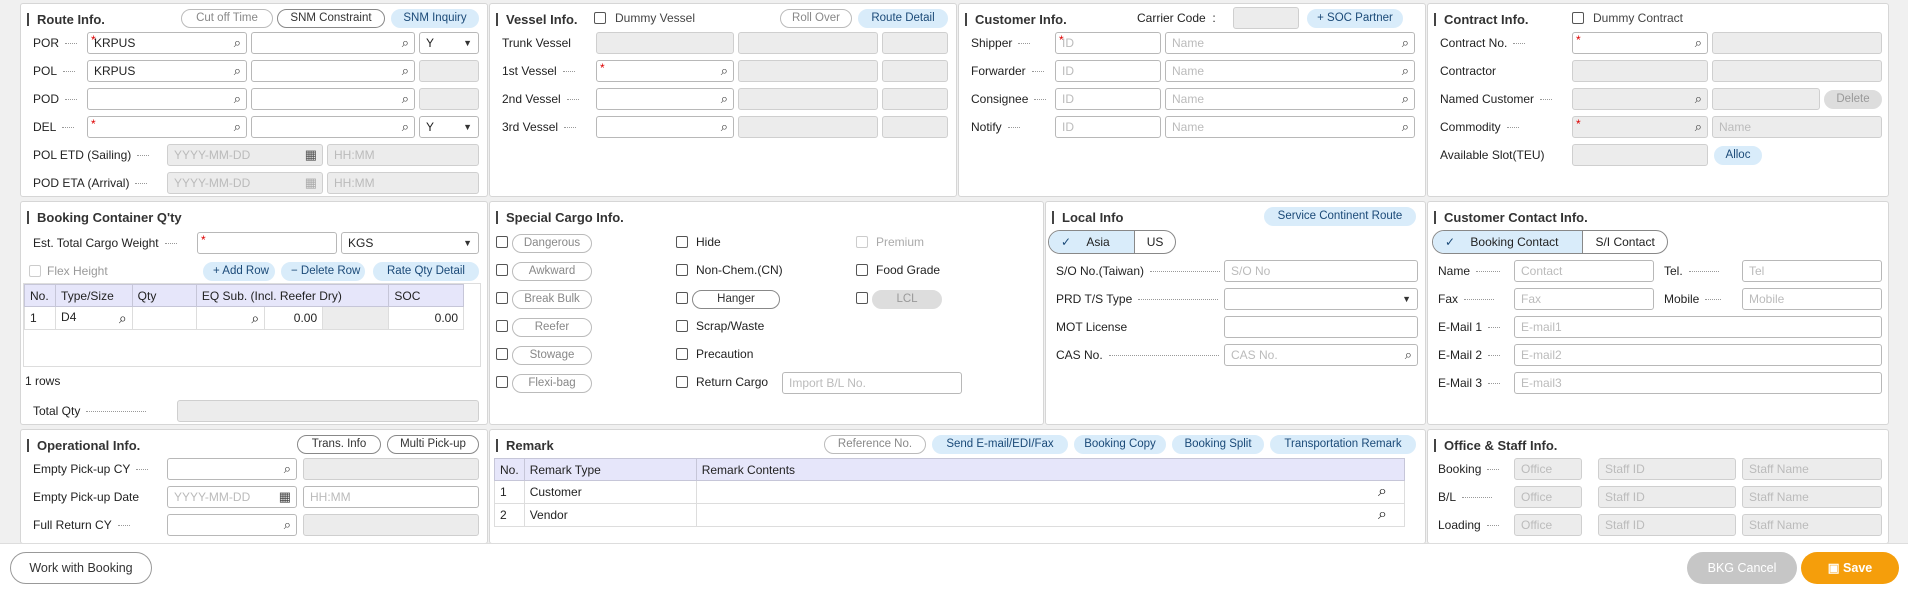 The height and width of the screenshot is (589, 1908). Describe the element at coordinates (682, 270) in the screenshot. I see `non-chem-checkbox` at that location.